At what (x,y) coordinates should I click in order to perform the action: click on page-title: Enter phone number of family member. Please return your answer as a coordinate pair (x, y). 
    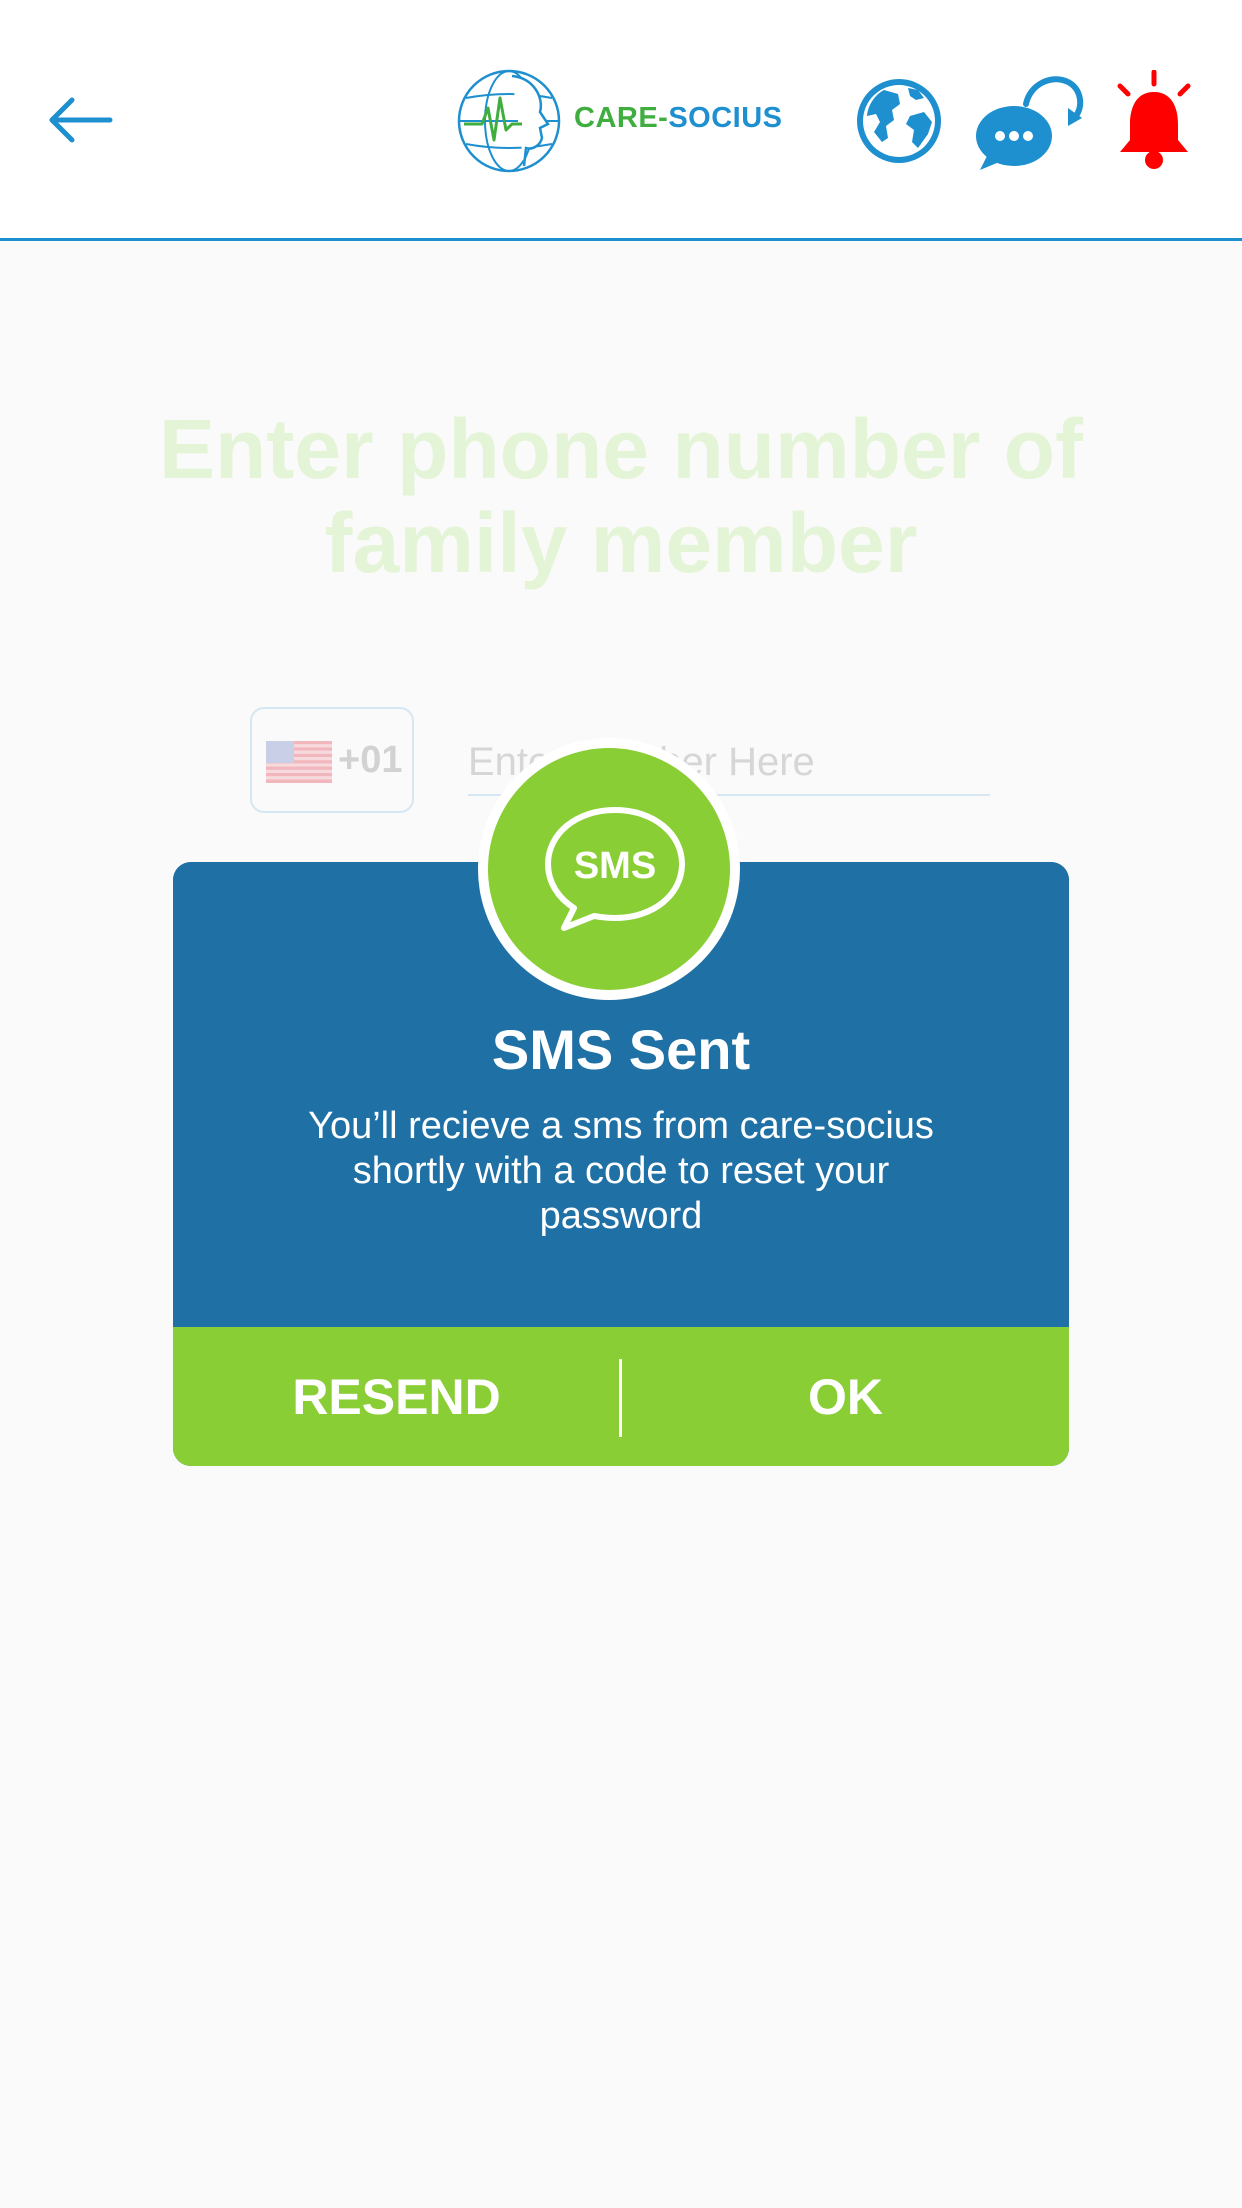
    Looking at the image, I should click on (621, 496).